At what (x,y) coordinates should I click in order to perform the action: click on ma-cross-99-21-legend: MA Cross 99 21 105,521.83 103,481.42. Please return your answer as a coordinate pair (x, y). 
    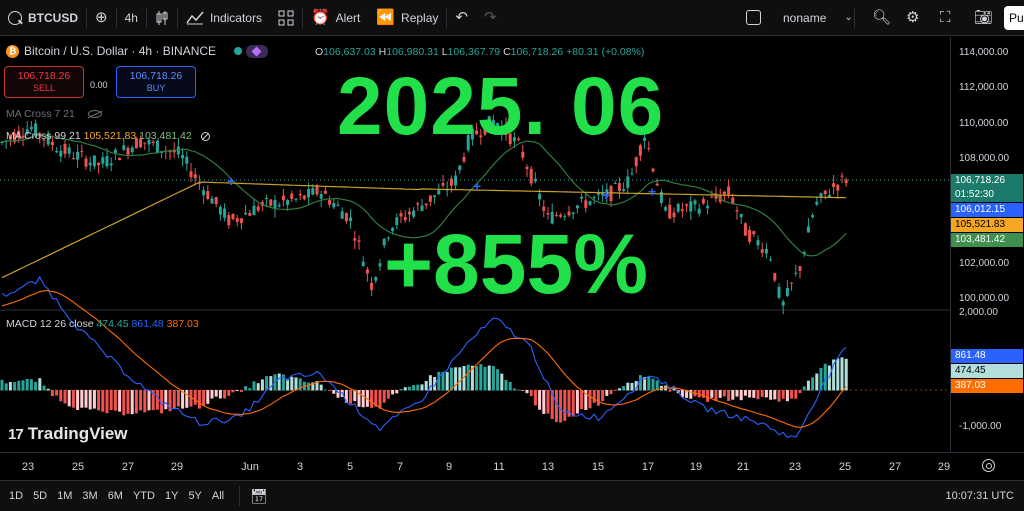
    Looking at the image, I should click on (108, 136).